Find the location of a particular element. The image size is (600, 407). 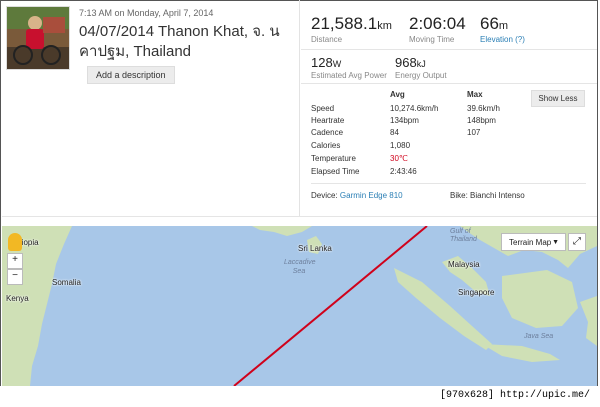

energy-unit: kJ is located at coordinates (421, 64).